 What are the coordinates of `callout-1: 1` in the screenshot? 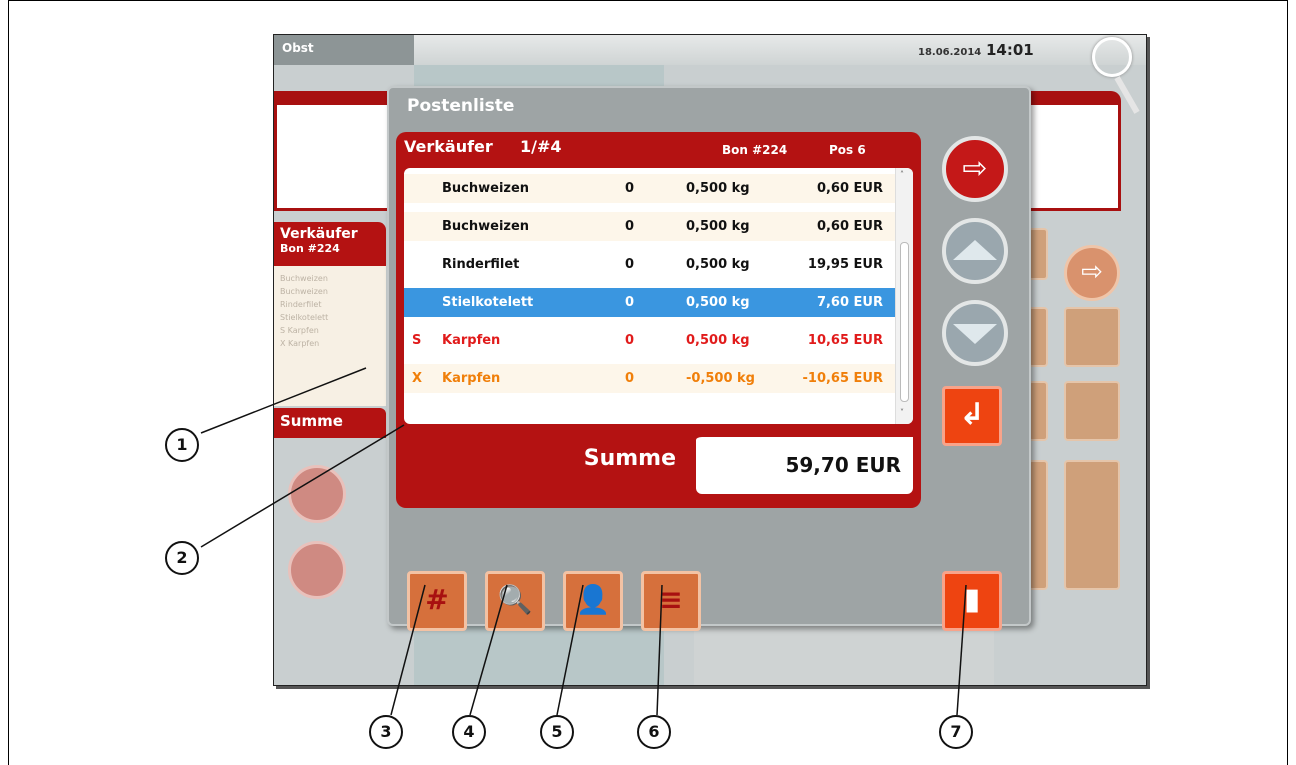 It's located at (182, 445).